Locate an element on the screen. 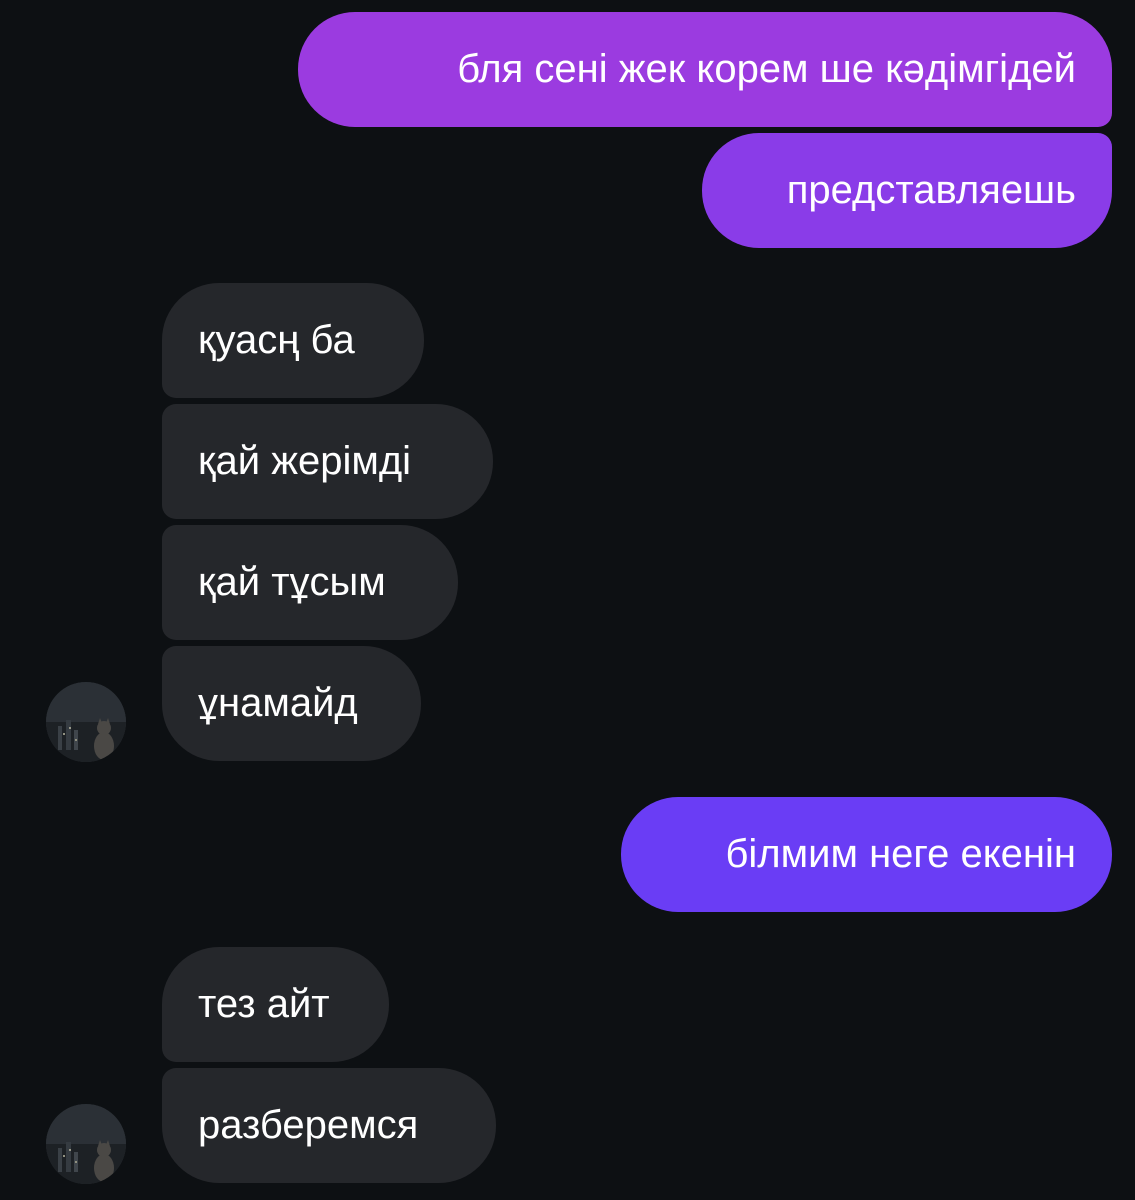  message-bubble-outgoing: білмим неге екенін is located at coordinates (866, 854).